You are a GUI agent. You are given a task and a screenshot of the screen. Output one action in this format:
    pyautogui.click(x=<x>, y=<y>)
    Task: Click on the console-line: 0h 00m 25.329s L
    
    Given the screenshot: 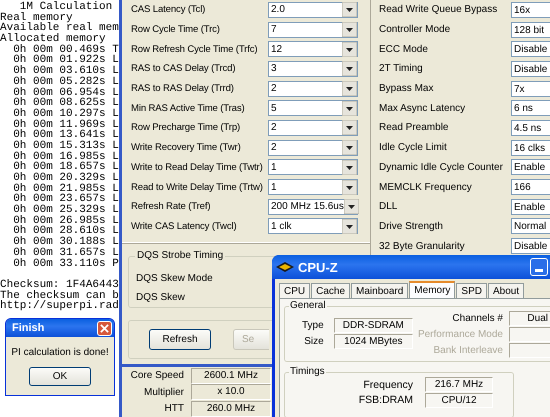 What is the action you would take?
    pyautogui.click(x=66, y=210)
    